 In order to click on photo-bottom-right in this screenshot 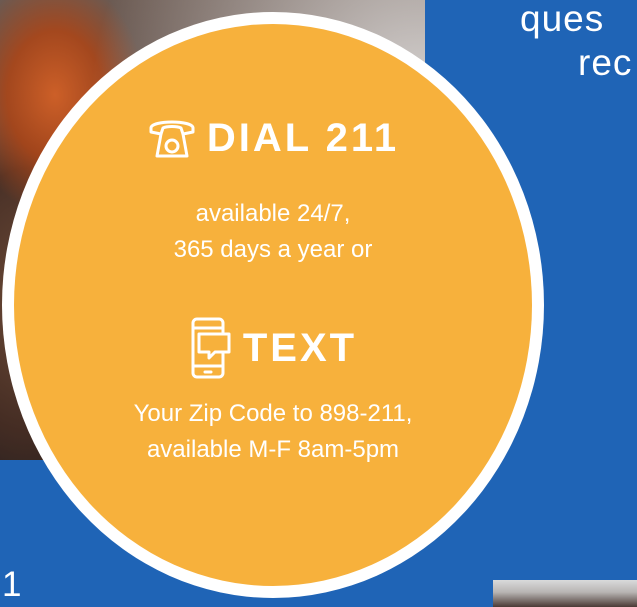, I will do `click(565, 593)`.